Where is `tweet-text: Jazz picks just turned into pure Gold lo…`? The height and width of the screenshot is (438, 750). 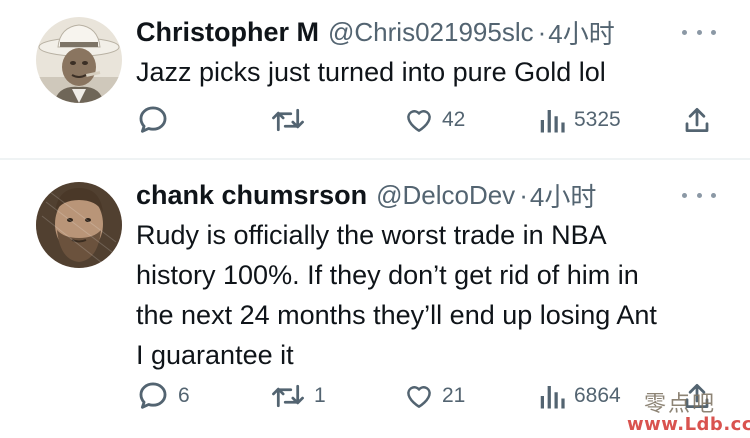
tweet-text: Jazz picks just turned into pure Gold lo… is located at coordinates (371, 72).